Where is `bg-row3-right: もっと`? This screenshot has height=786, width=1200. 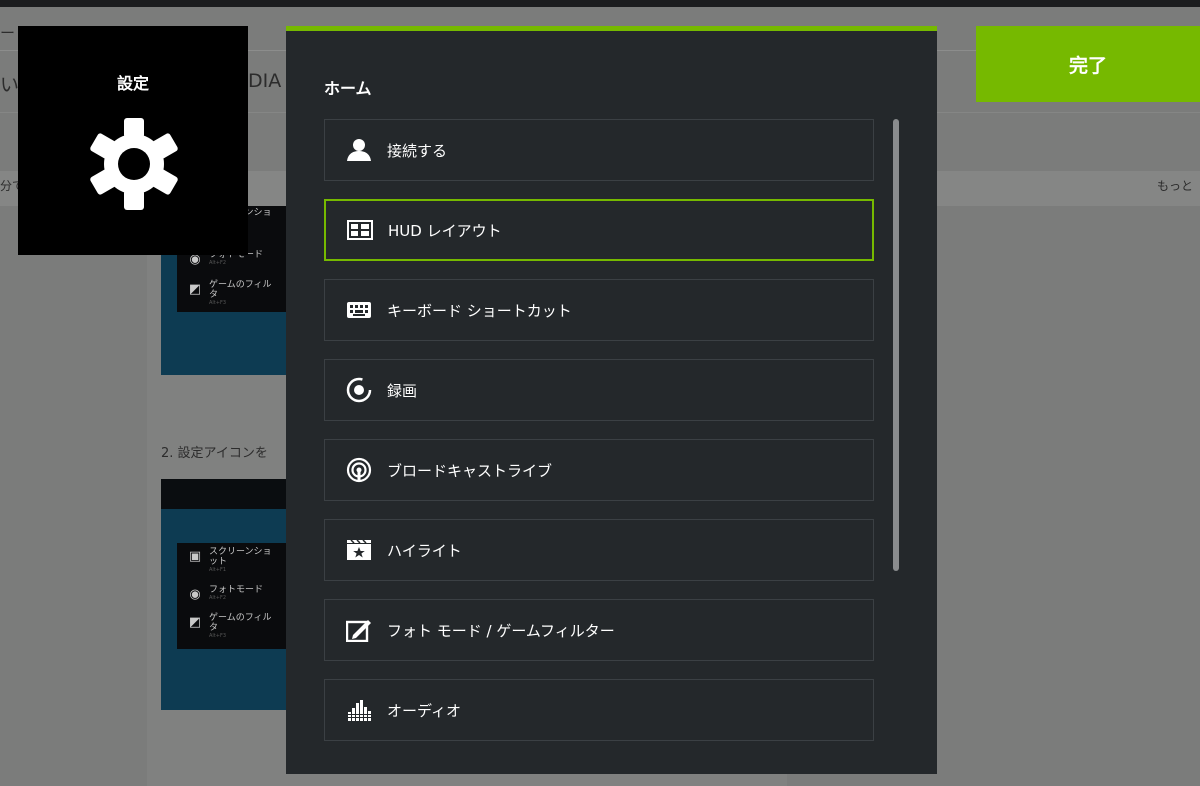
bg-row3-right: もっと is located at coordinates (1175, 186).